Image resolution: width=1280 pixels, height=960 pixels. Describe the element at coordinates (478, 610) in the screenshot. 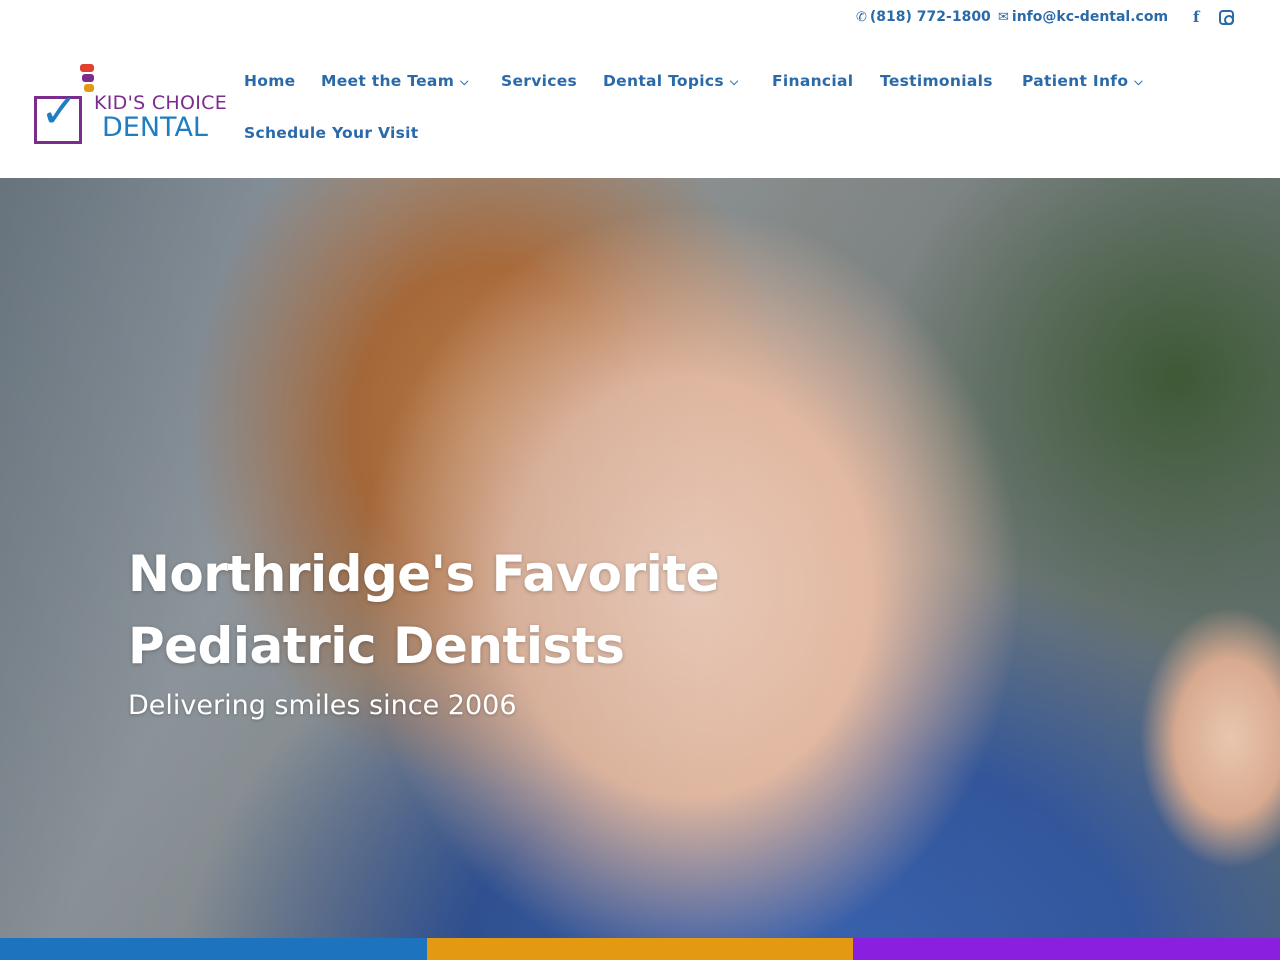

I see `hero-title: Northridge's Favorite Pediatric Dentists` at that location.